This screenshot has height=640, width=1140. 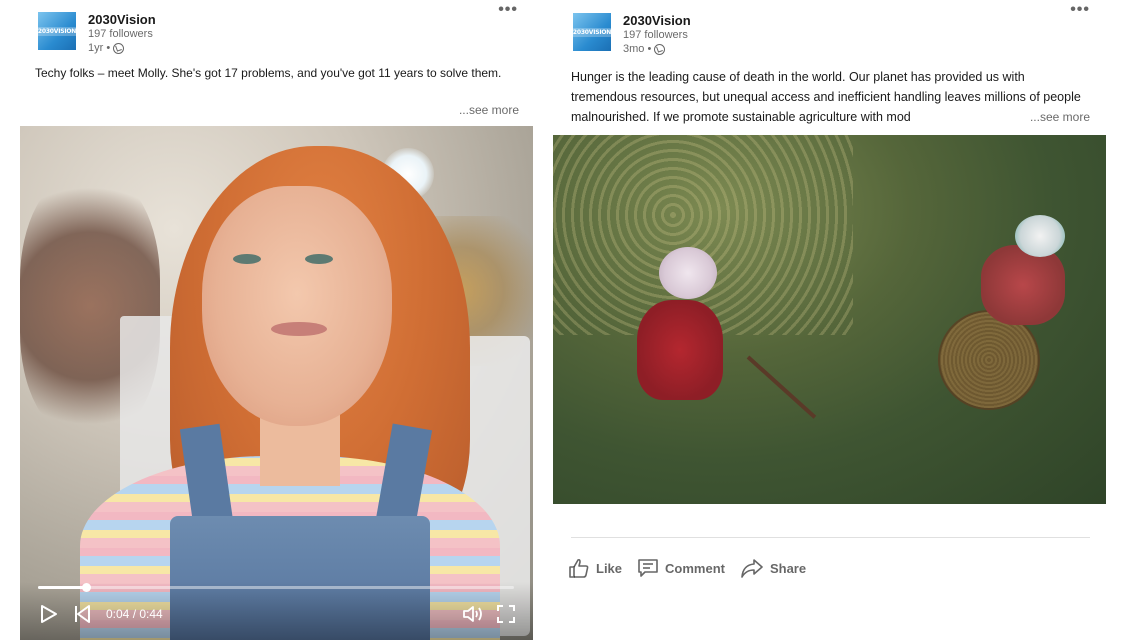 I want to click on post-meta: 3mo •, so click(x=644, y=49).